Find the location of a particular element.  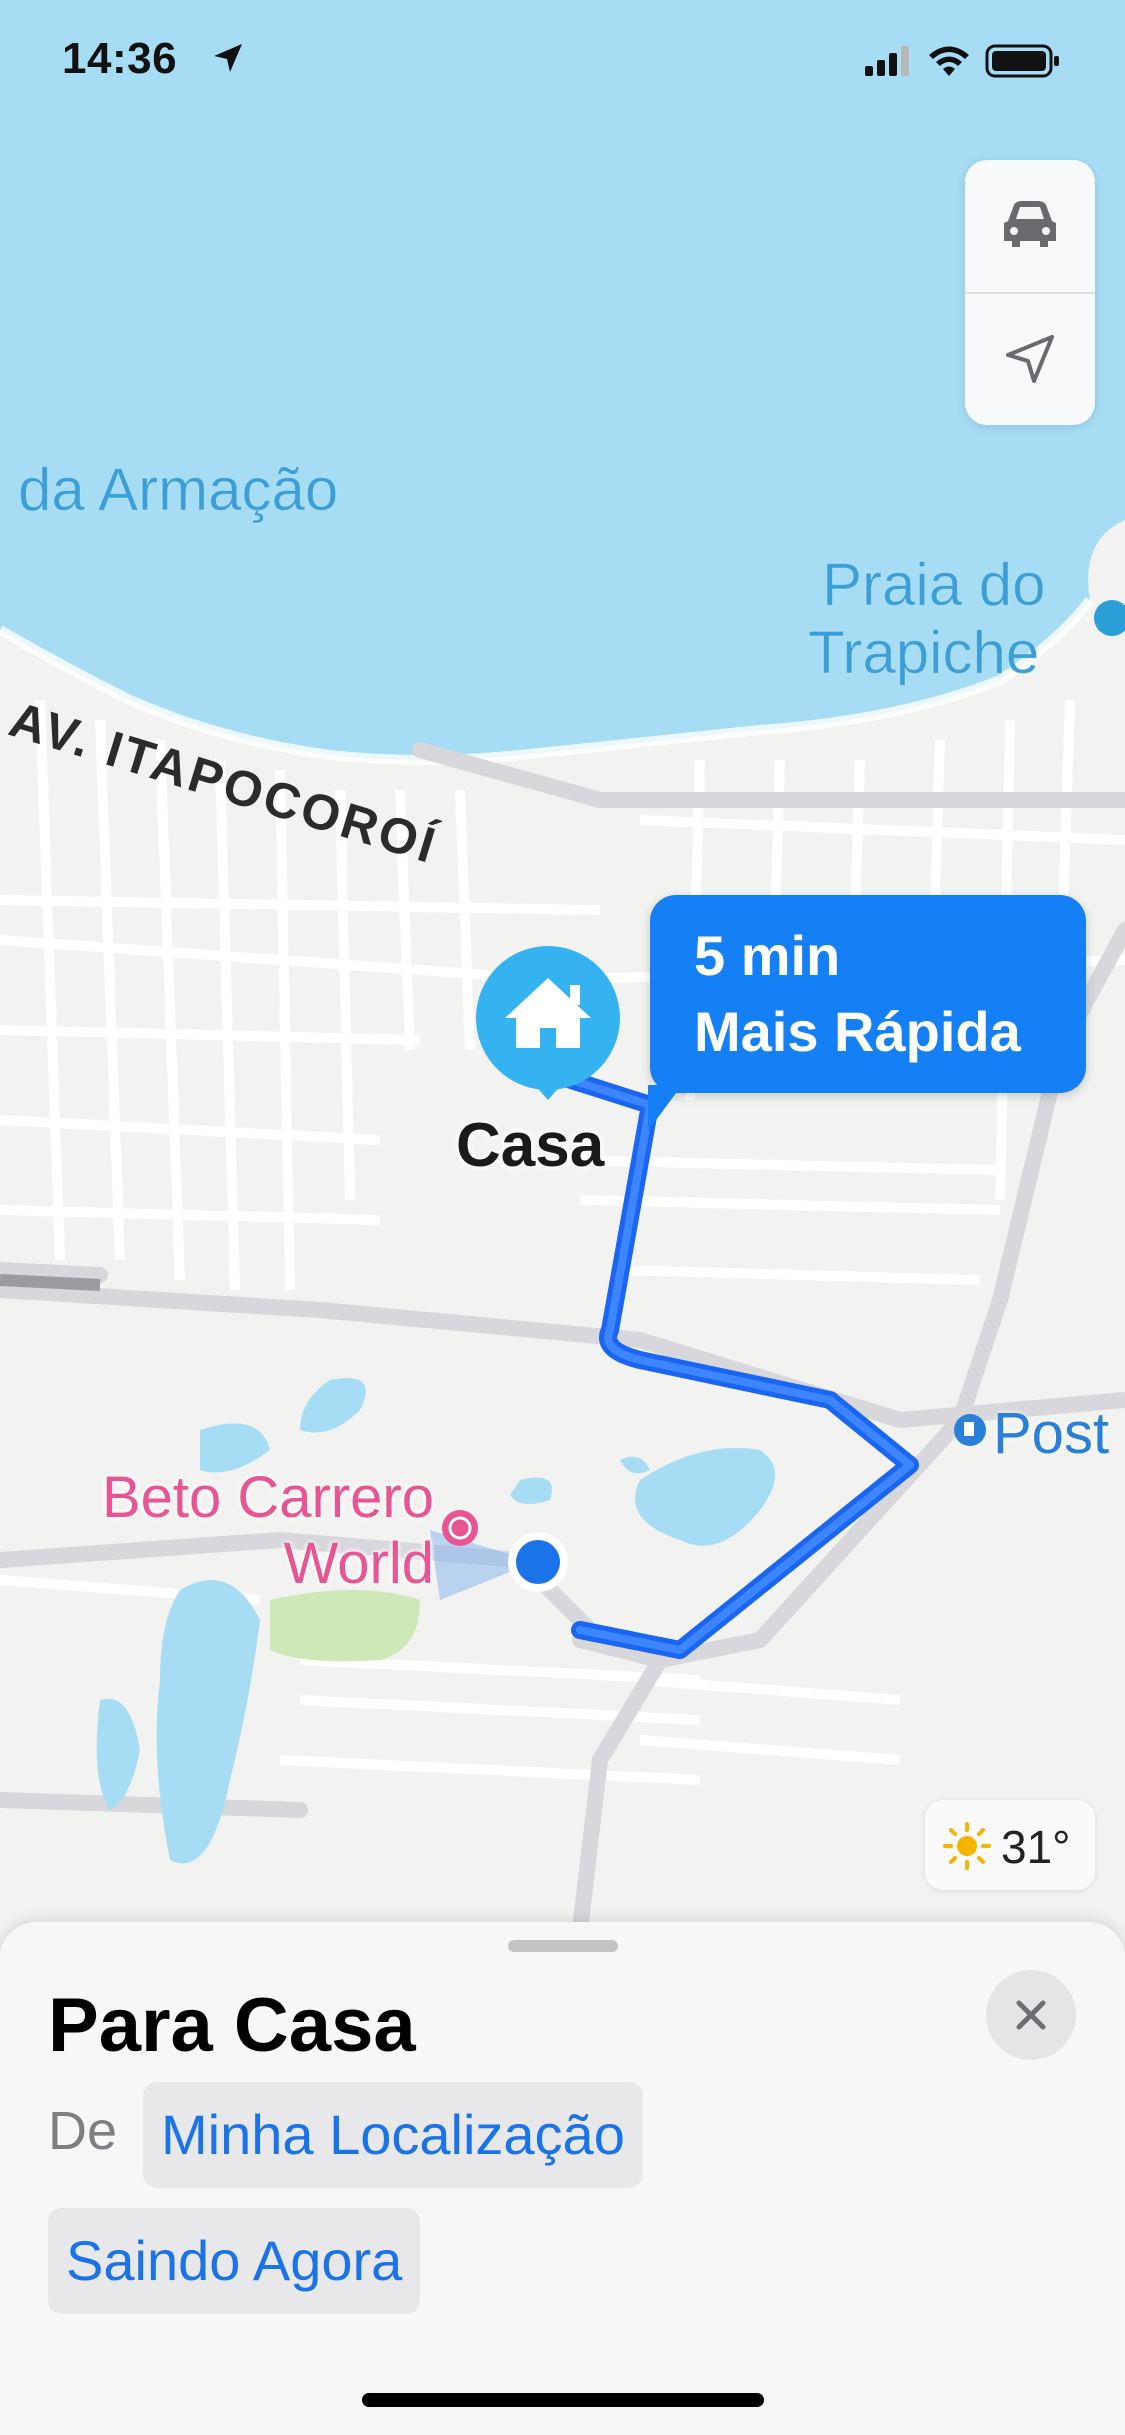

origin-button: Minha Localização is located at coordinates (393, 2135).